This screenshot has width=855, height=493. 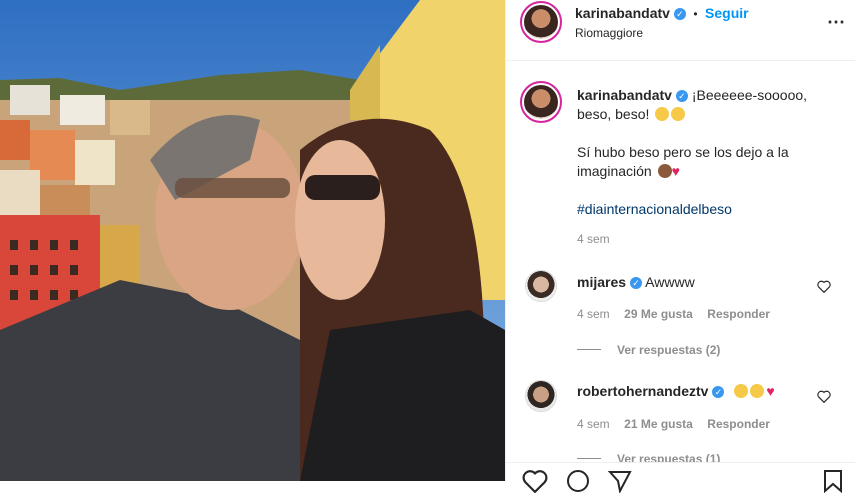 I want to click on caption-time: 4 sem, so click(x=593, y=239).